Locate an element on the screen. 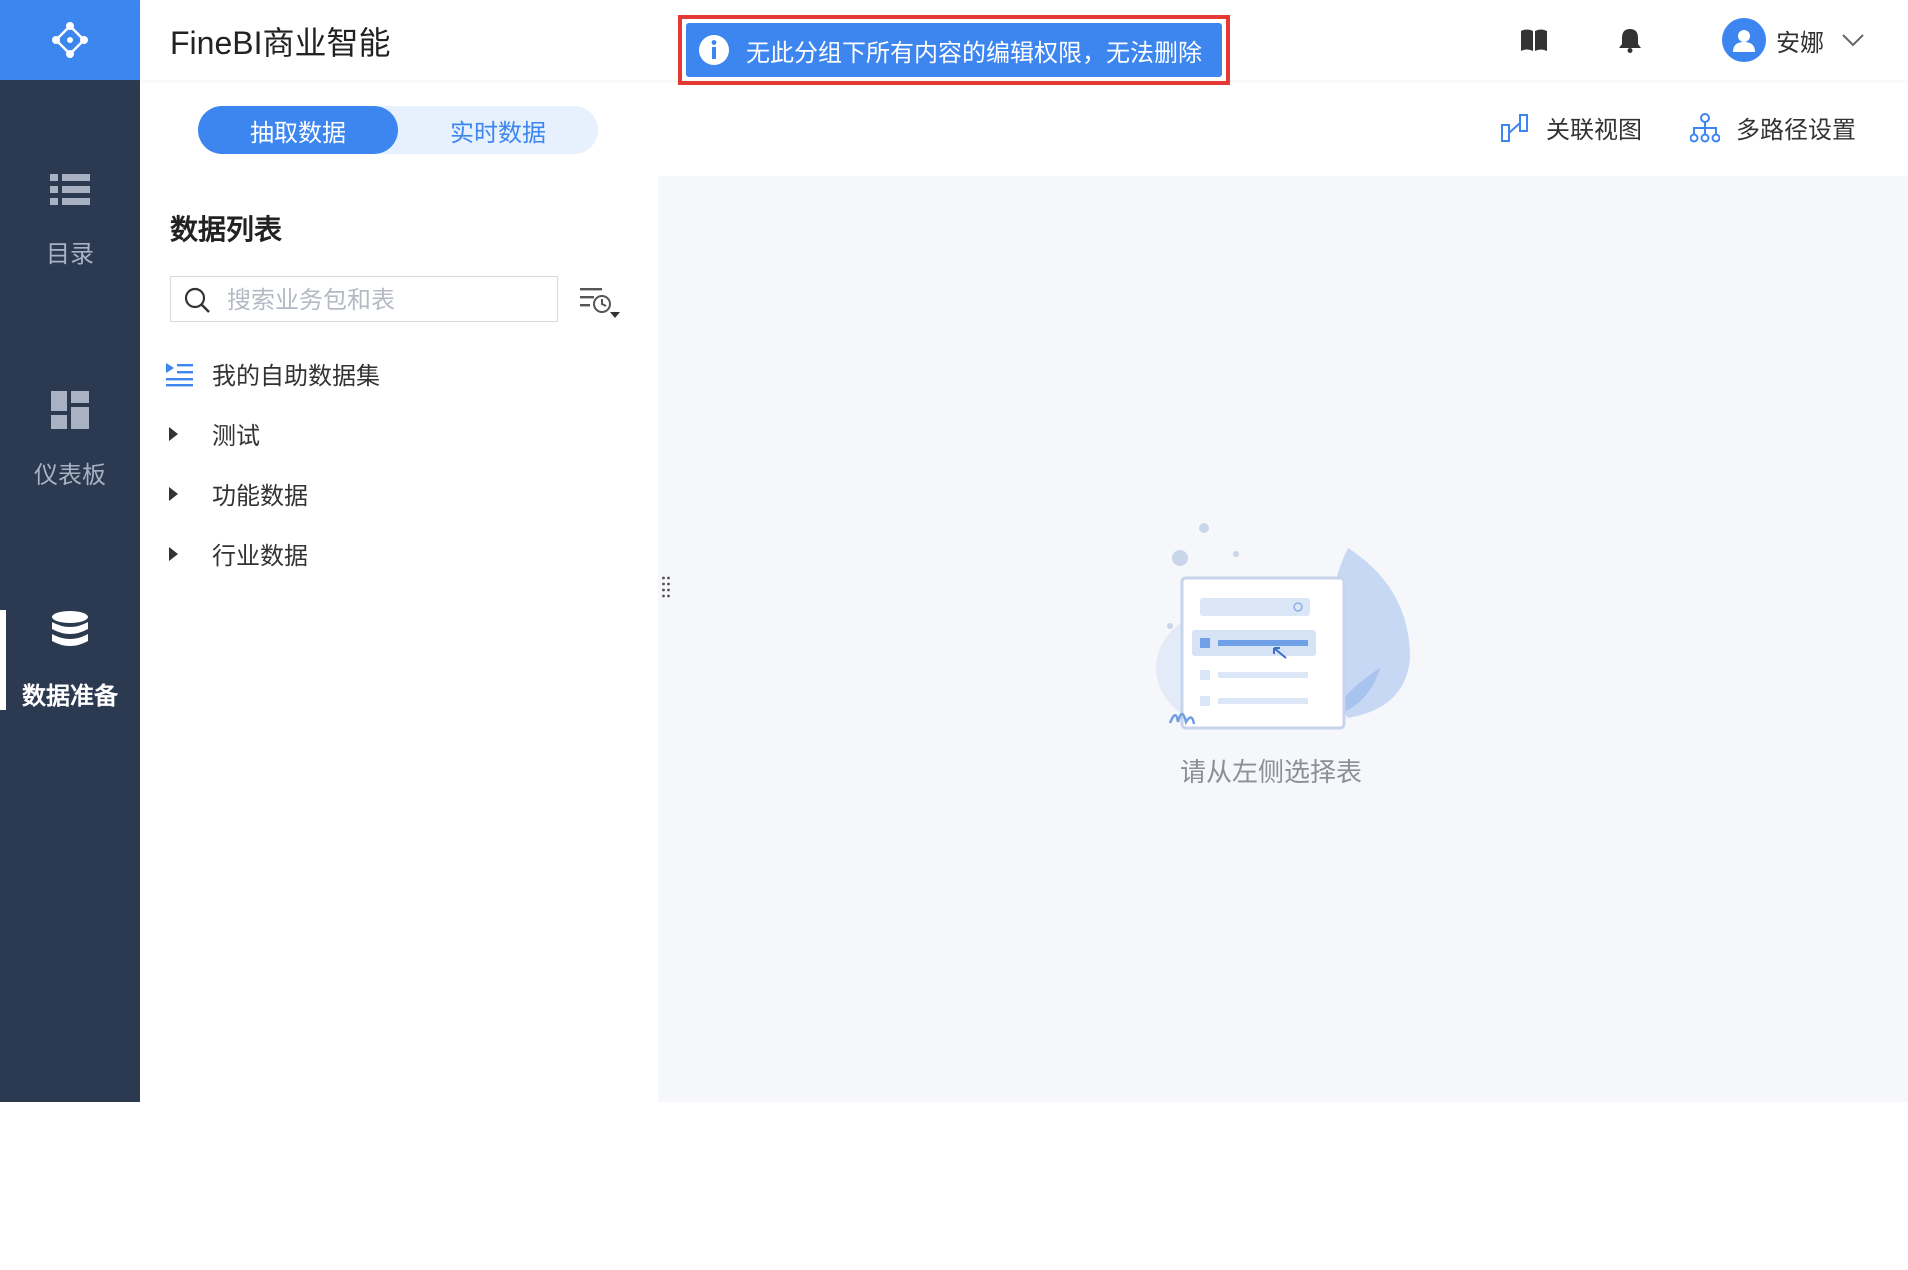 The width and height of the screenshot is (1908, 1270). tab-realtime-data: 实时数据 is located at coordinates (498, 130).